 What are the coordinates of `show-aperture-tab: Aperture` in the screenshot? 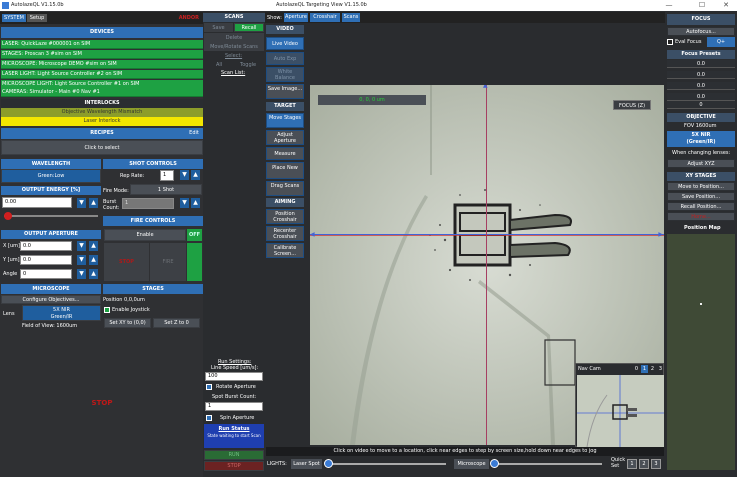 It's located at (296, 17).